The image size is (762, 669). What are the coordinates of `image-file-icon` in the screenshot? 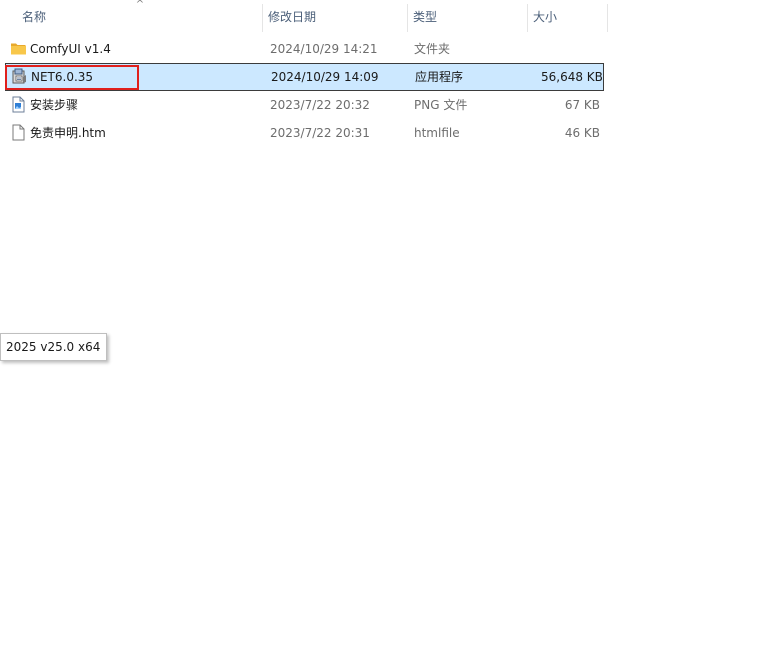 It's located at (18, 104).